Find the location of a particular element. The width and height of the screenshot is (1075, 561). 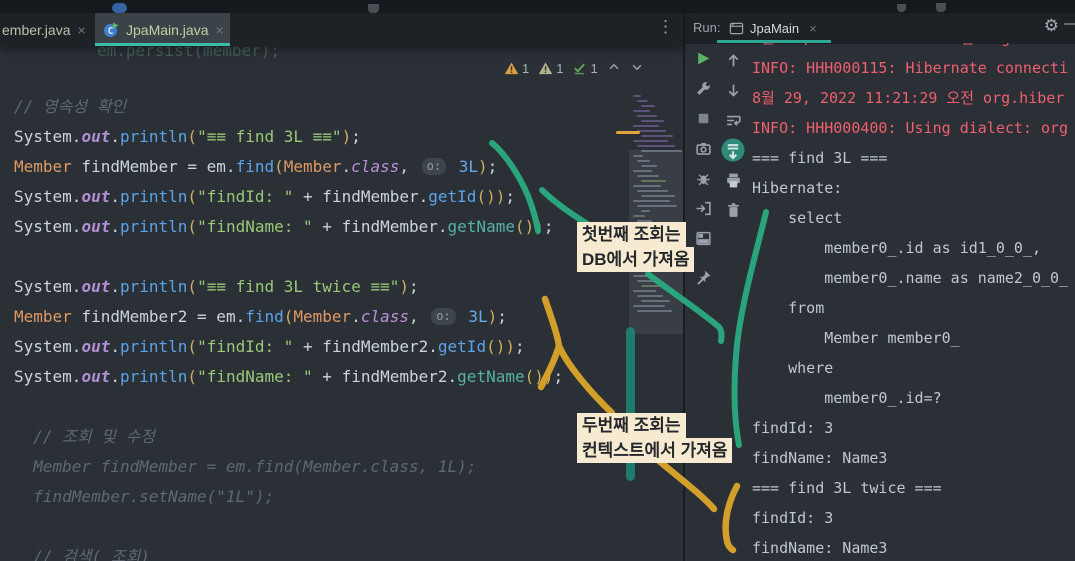

tab-label: JpaMain.java is located at coordinates (167, 29).